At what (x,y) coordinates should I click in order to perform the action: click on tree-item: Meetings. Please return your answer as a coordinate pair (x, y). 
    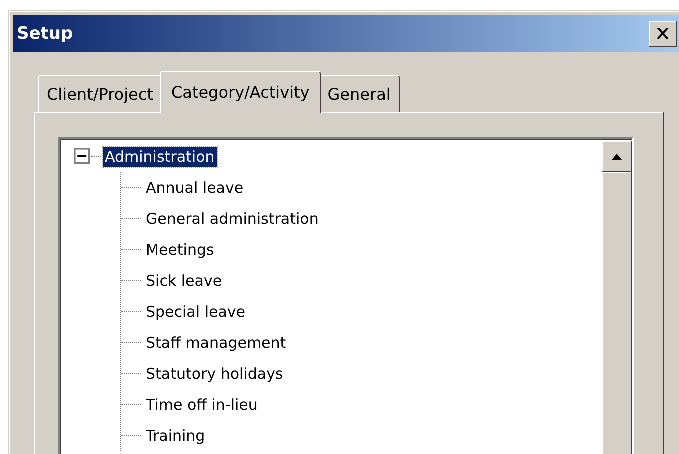
    Looking at the image, I should click on (180, 250).